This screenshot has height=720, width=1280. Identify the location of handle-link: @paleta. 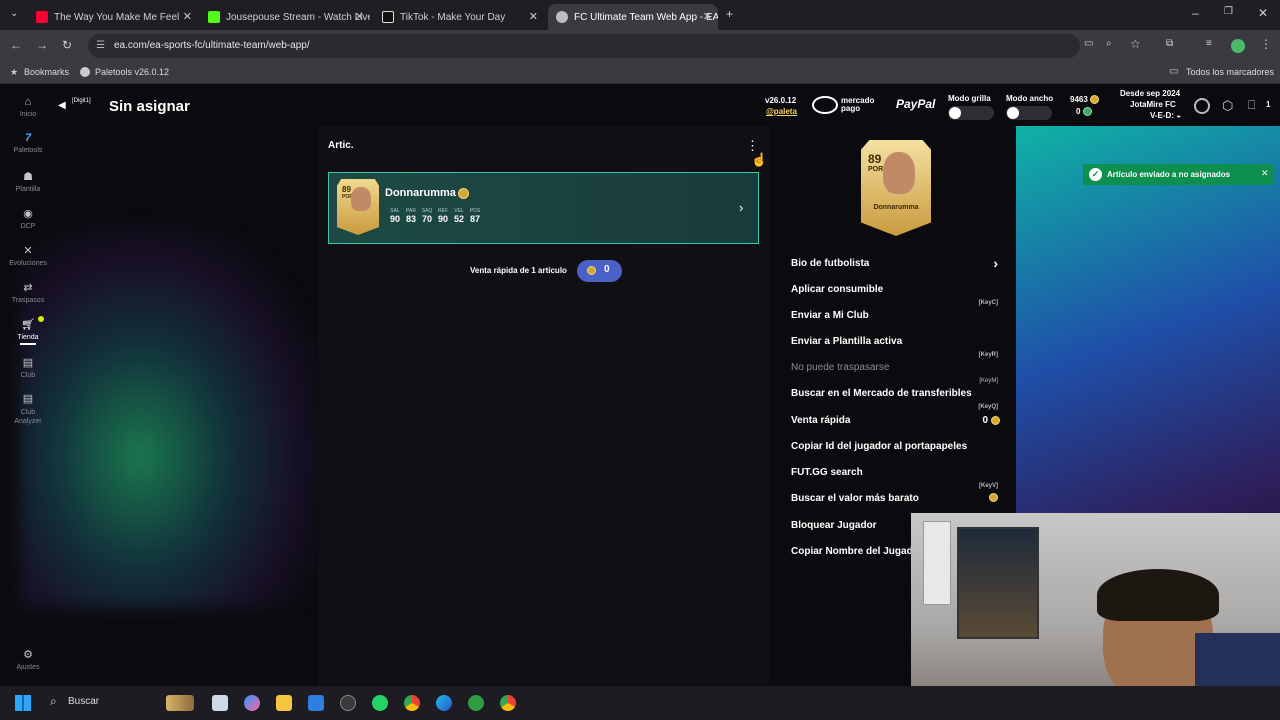
(781, 111).